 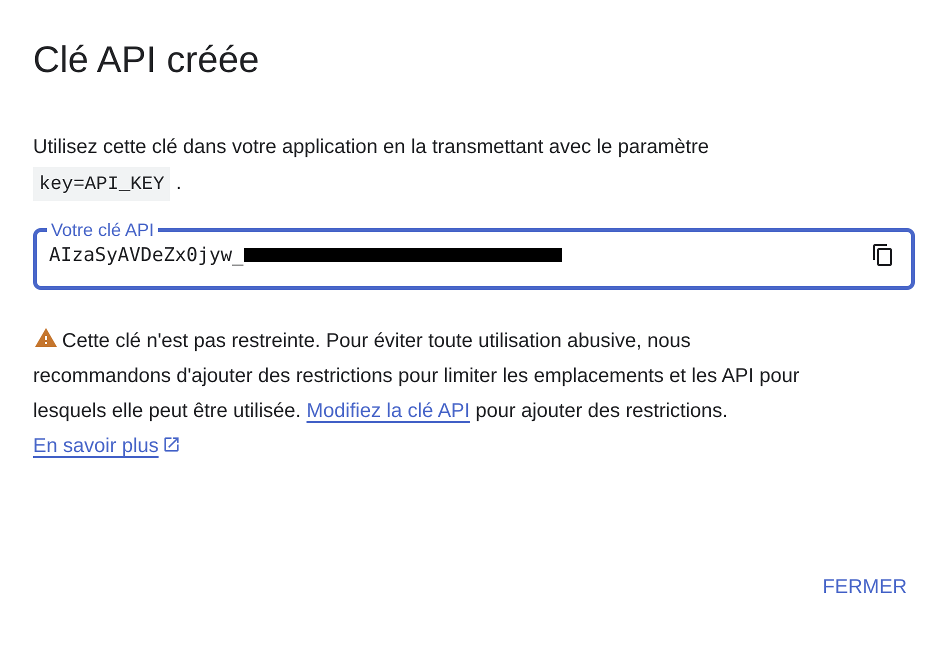 I want to click on dialog-title: Clé API créée, so click(x=146, y=60).